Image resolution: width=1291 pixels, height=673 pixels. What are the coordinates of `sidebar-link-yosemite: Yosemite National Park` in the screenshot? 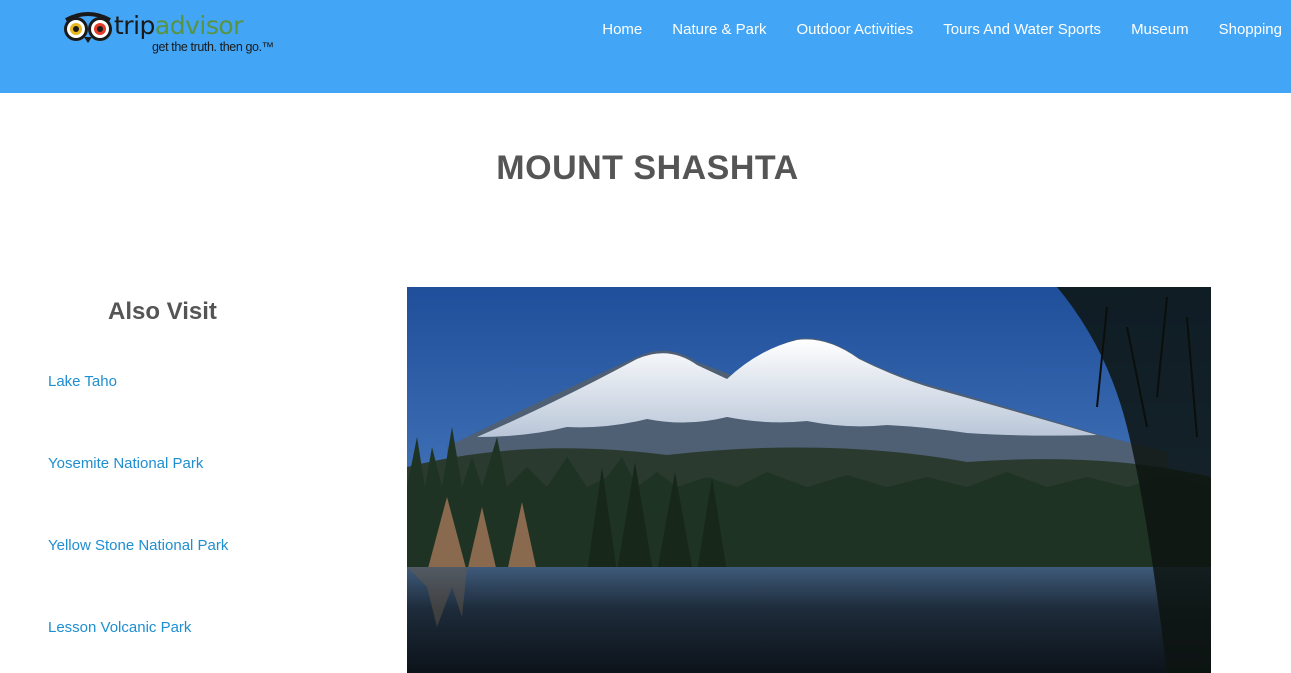 It's located at (125, 464).